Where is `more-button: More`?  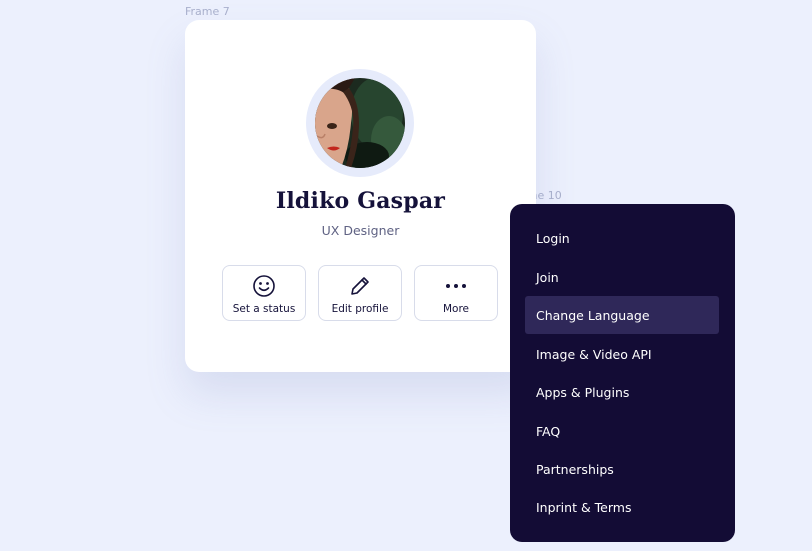
more-button: More is located at coordinates (456, 293).